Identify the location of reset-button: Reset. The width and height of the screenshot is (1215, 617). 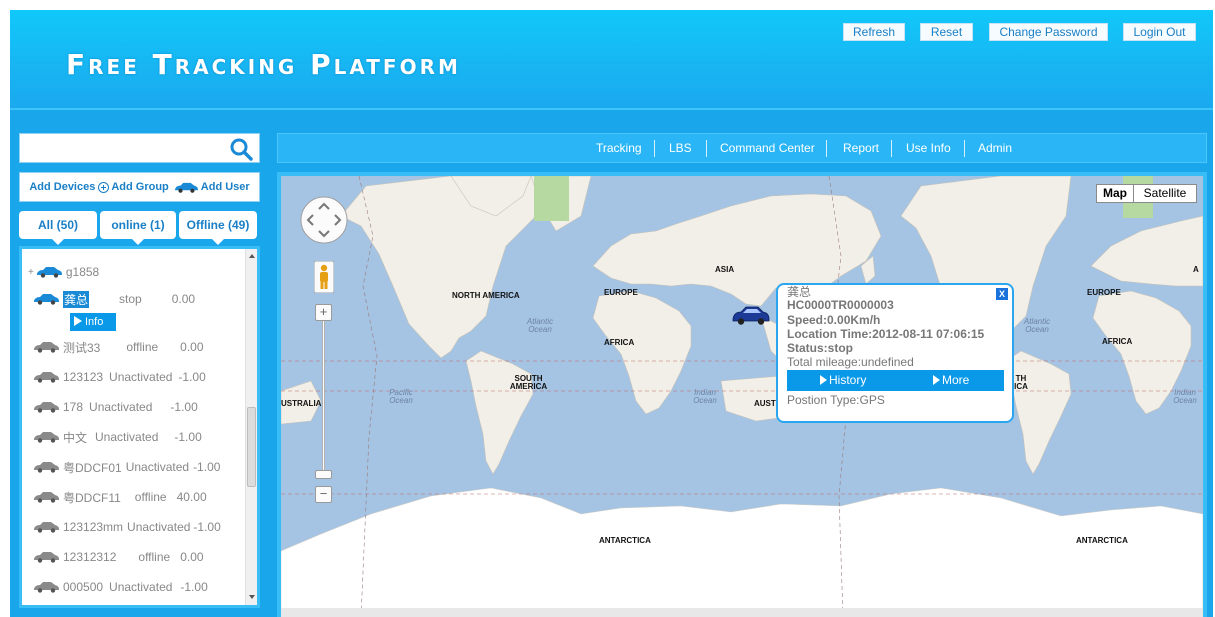
(946, 32).